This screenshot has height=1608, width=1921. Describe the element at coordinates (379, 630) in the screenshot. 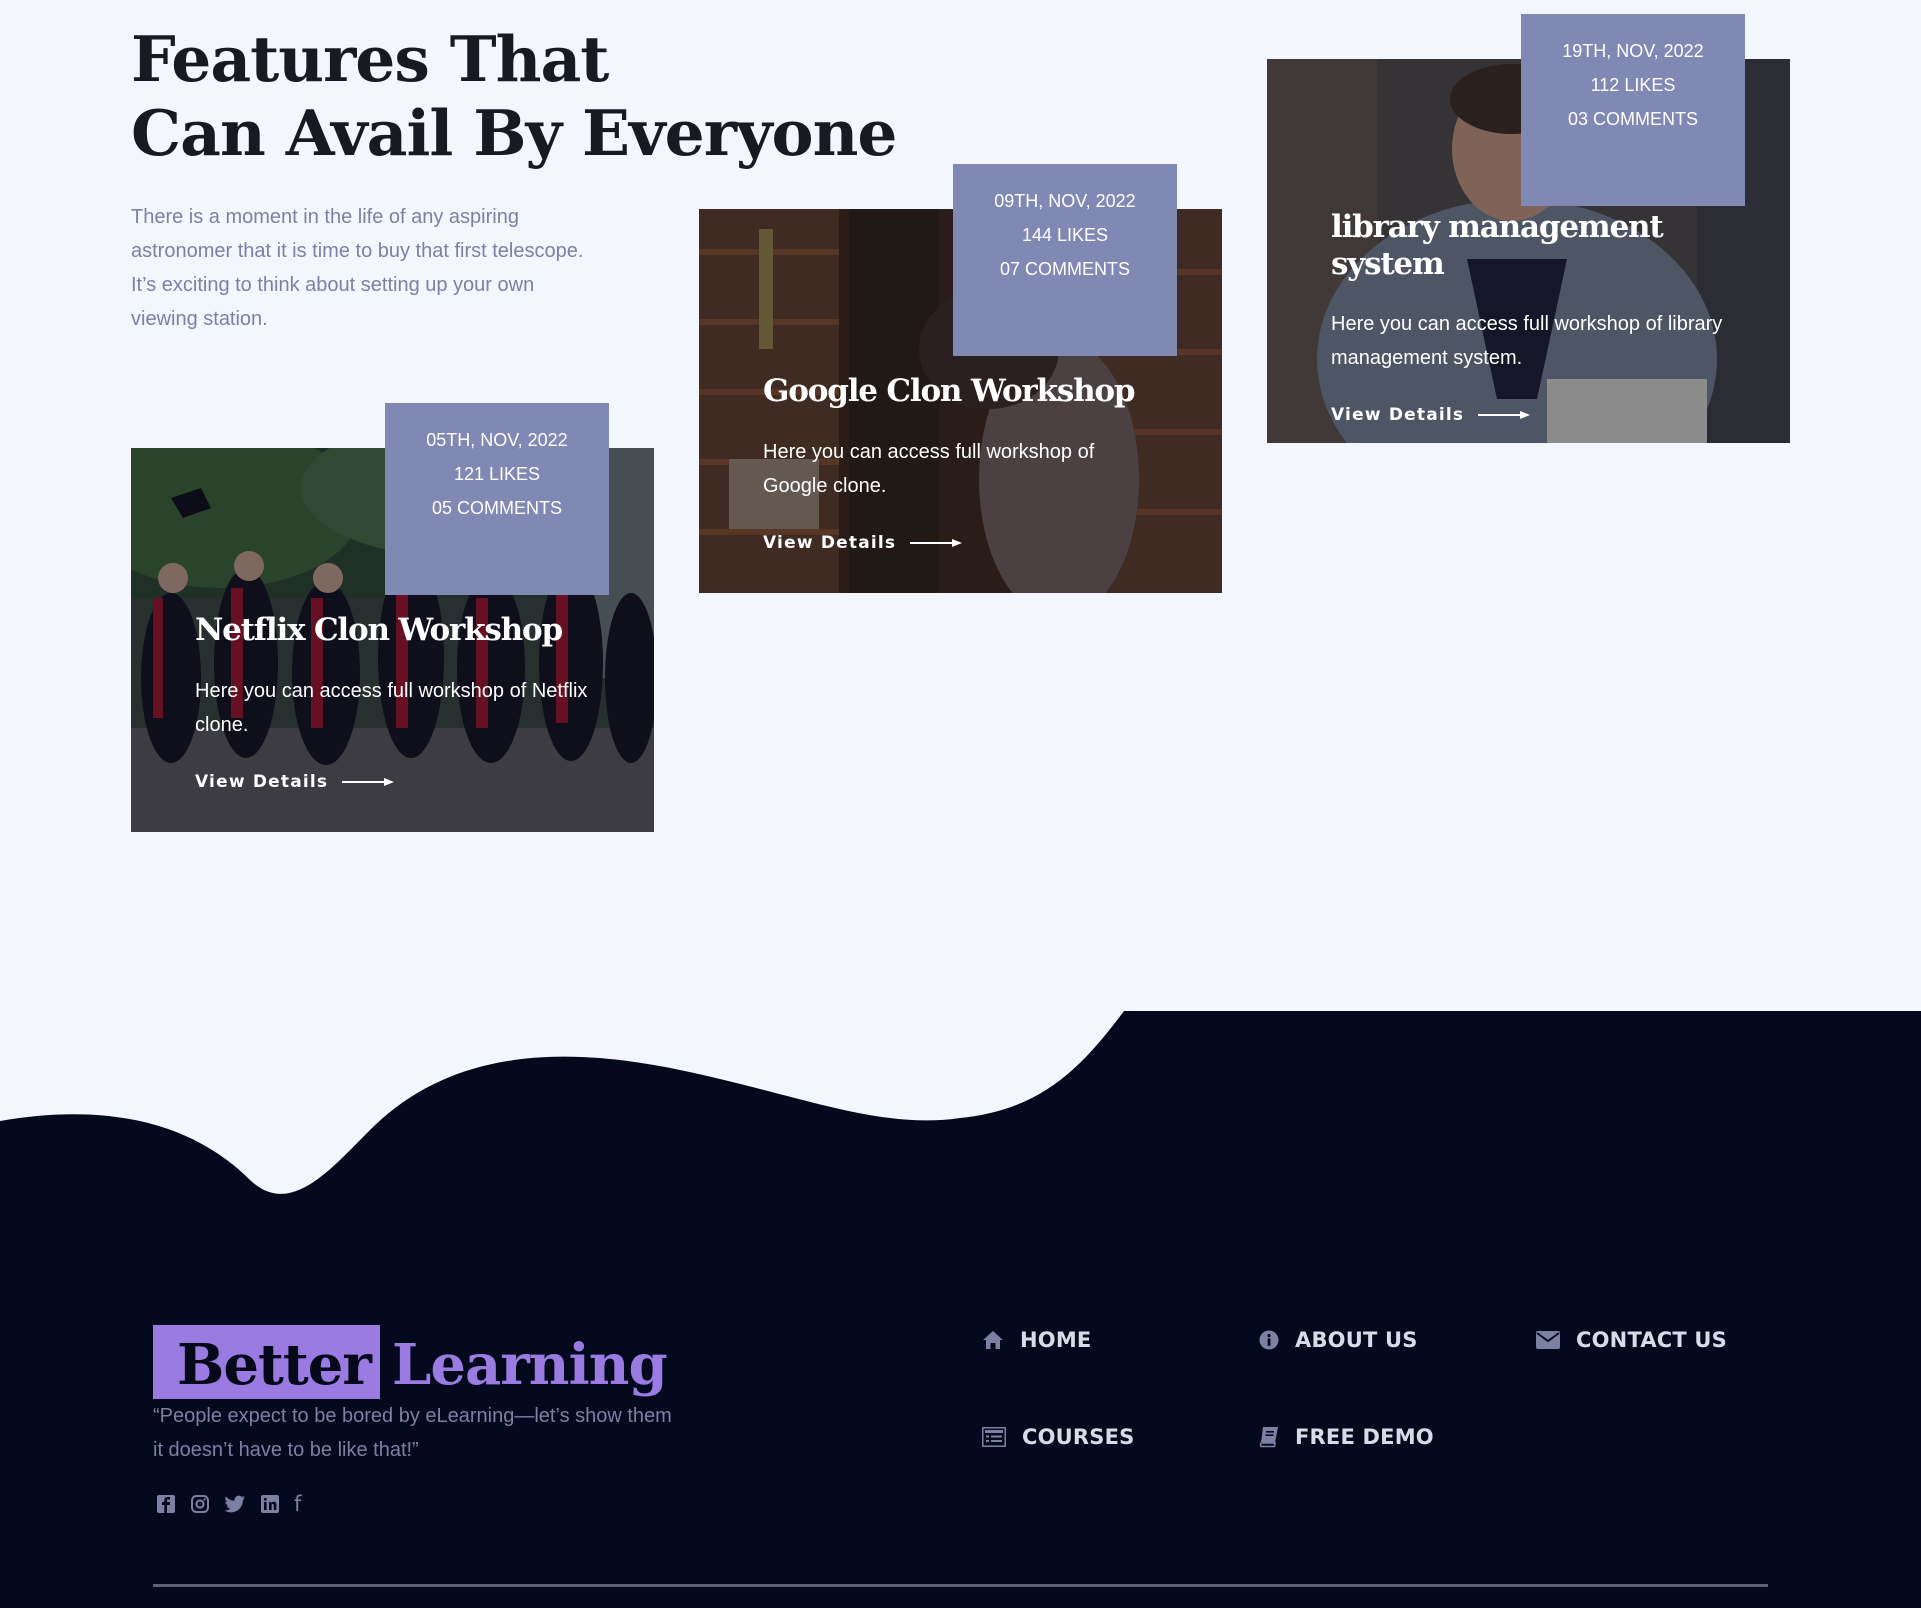

I see `card-title: Netflix Clon Workshop` at that location.